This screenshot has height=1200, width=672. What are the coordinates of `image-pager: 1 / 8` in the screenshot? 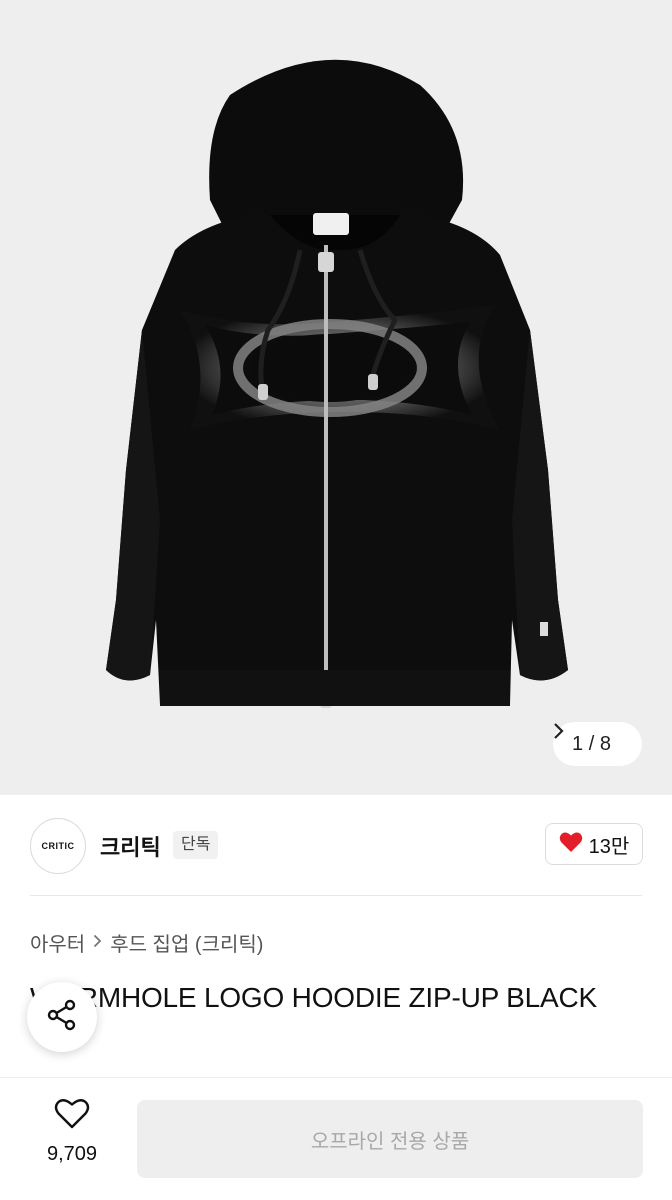 It's located at (597, 744).